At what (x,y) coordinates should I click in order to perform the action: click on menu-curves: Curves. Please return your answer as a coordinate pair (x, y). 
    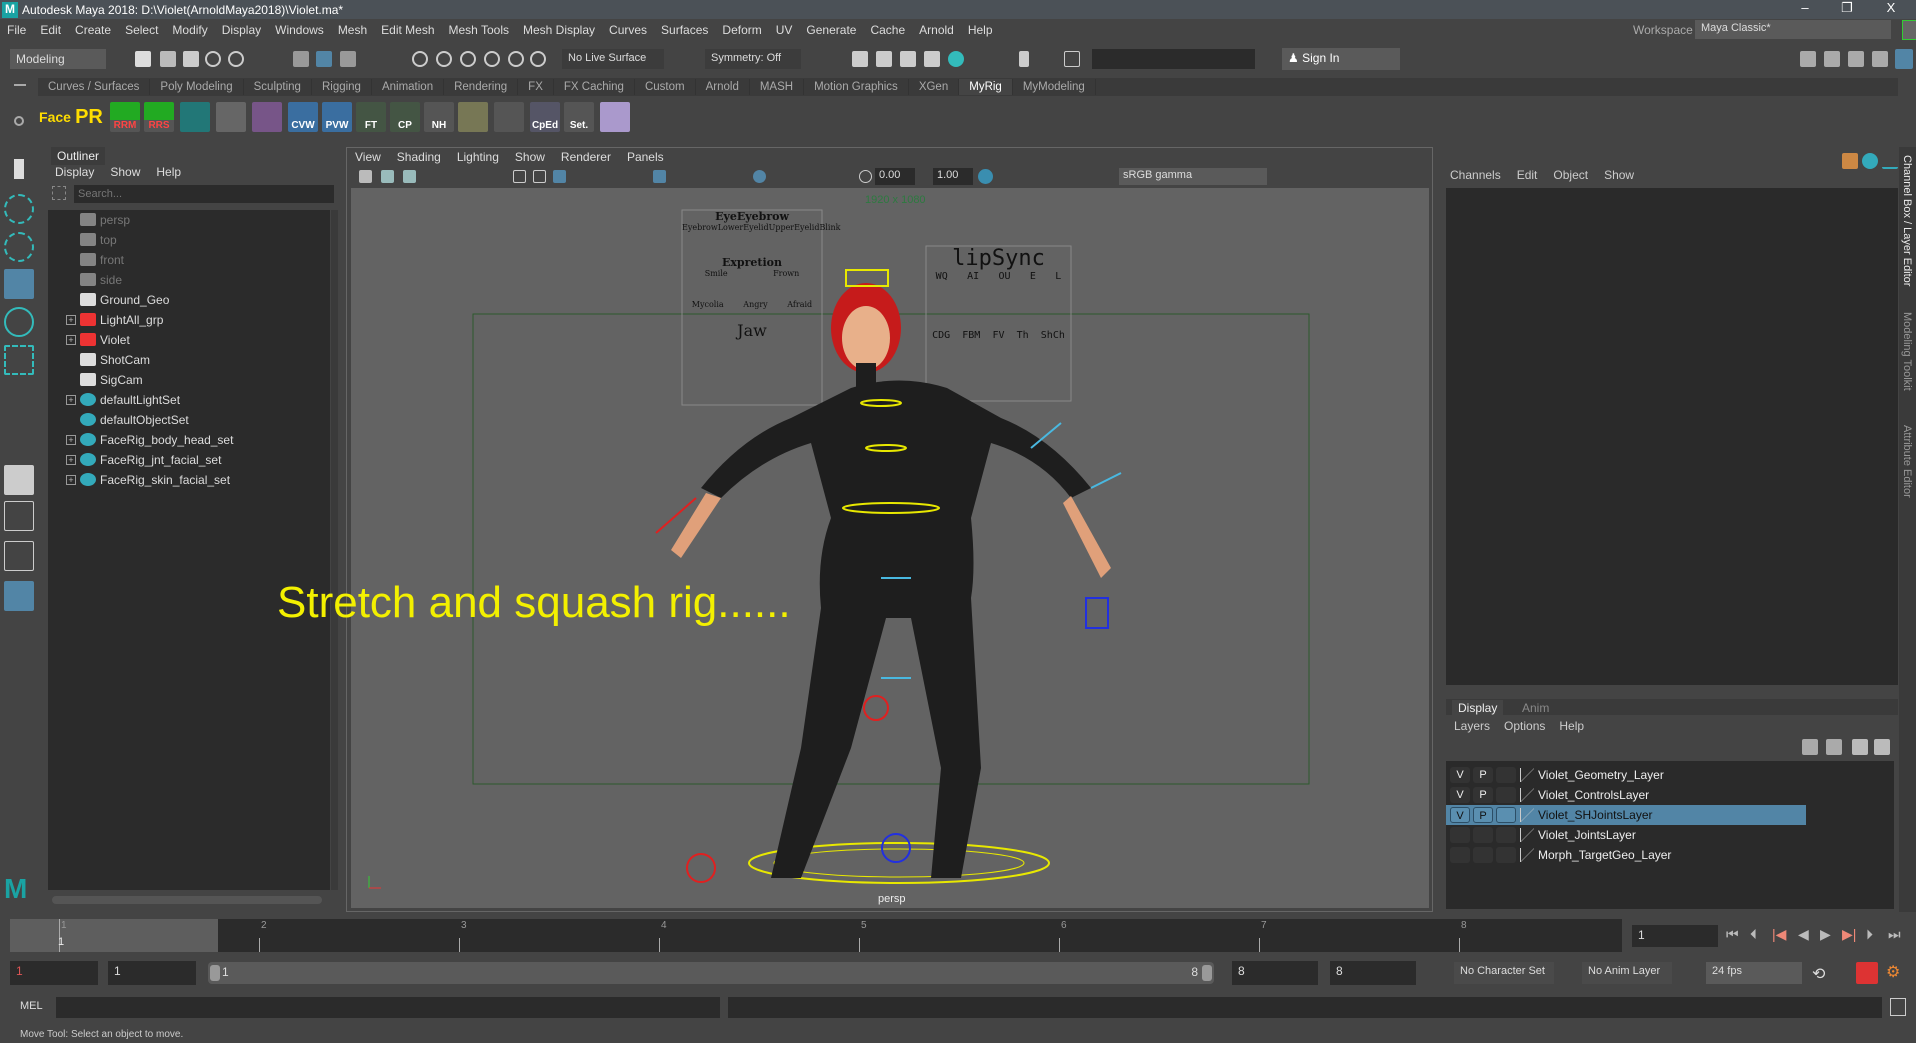
    Looking at the image, I should click on (628, 30).